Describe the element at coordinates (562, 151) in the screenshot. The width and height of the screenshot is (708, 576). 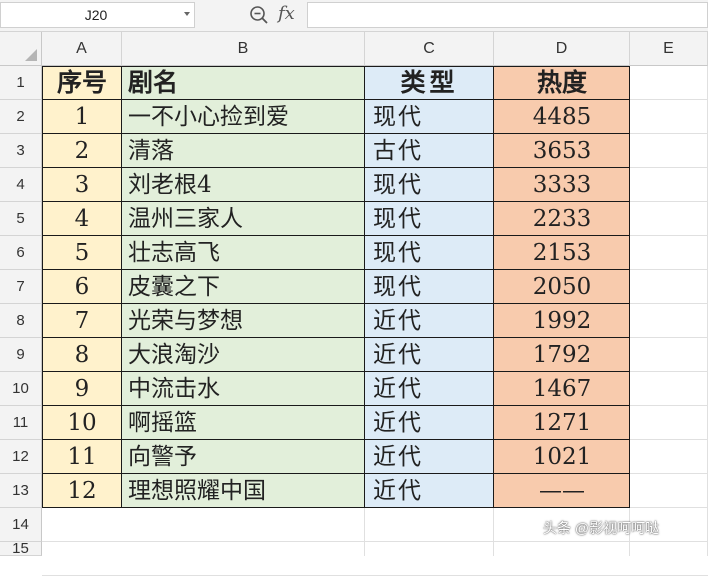
I see `cell-heat: 3653` at that location.